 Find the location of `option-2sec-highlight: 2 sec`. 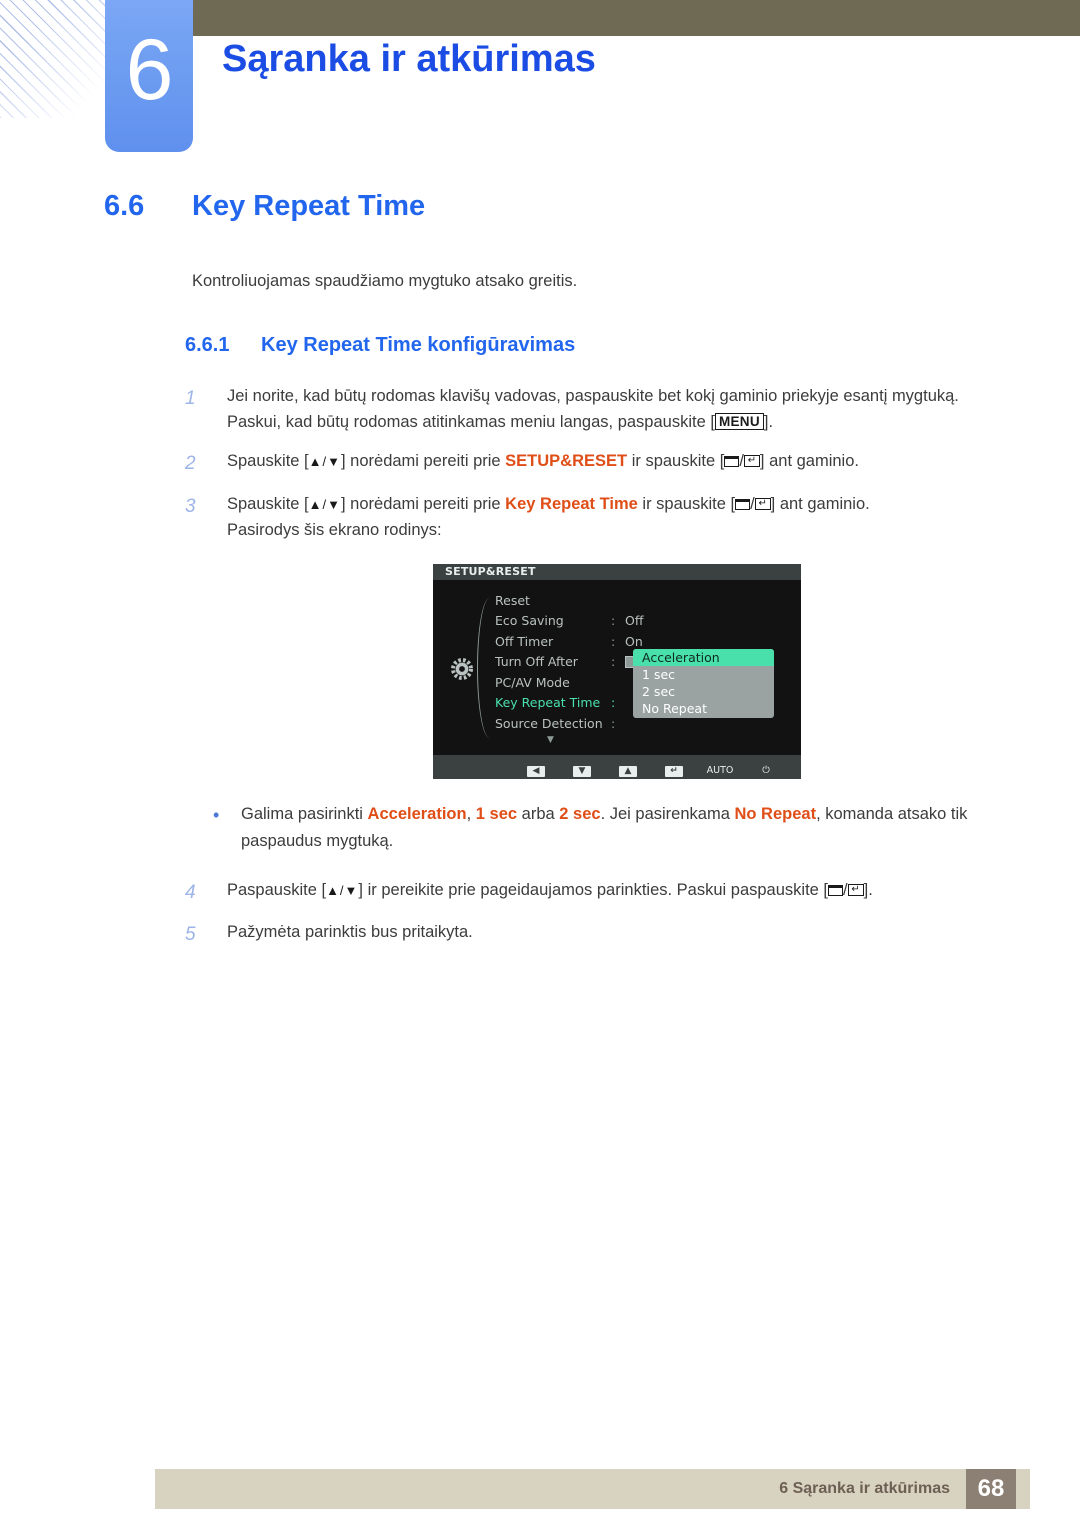

option-2sec-highlight: 2 sec is located at coordinates (580, 814).